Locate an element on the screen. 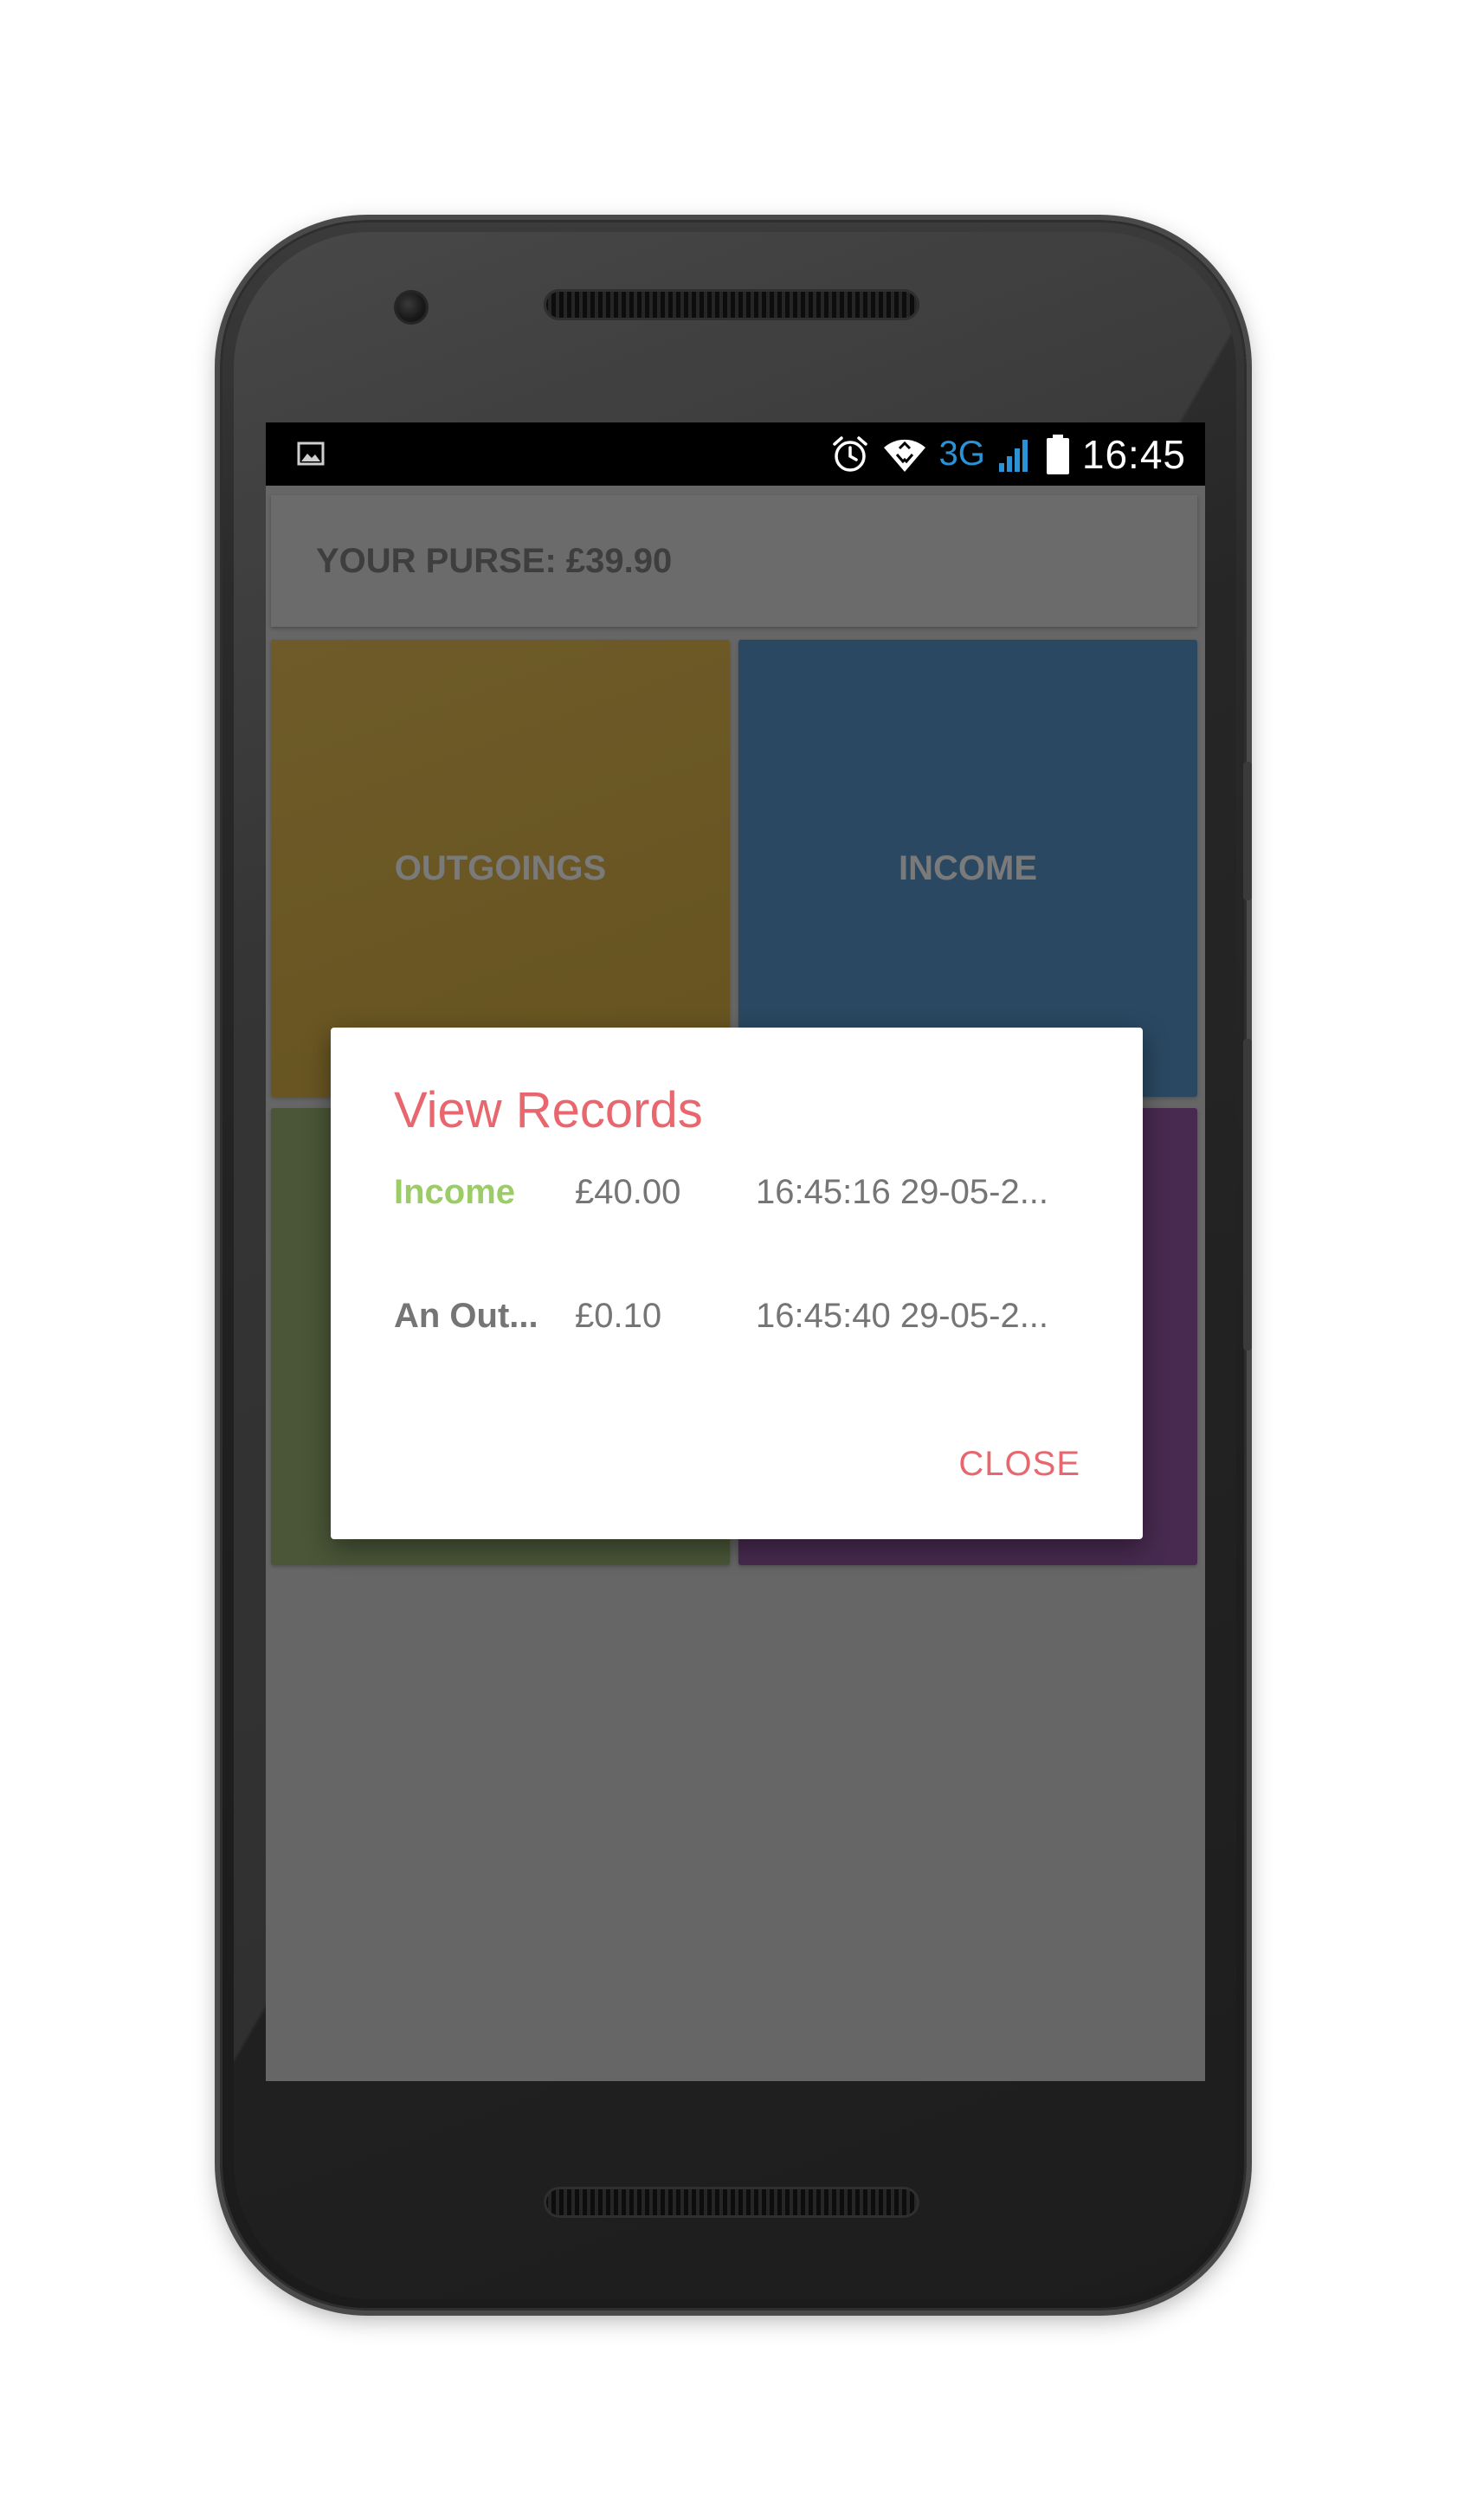 This screenshot has height=2520, width=1470. record-amount: £0.10 is located at coordinates (619, 1316).